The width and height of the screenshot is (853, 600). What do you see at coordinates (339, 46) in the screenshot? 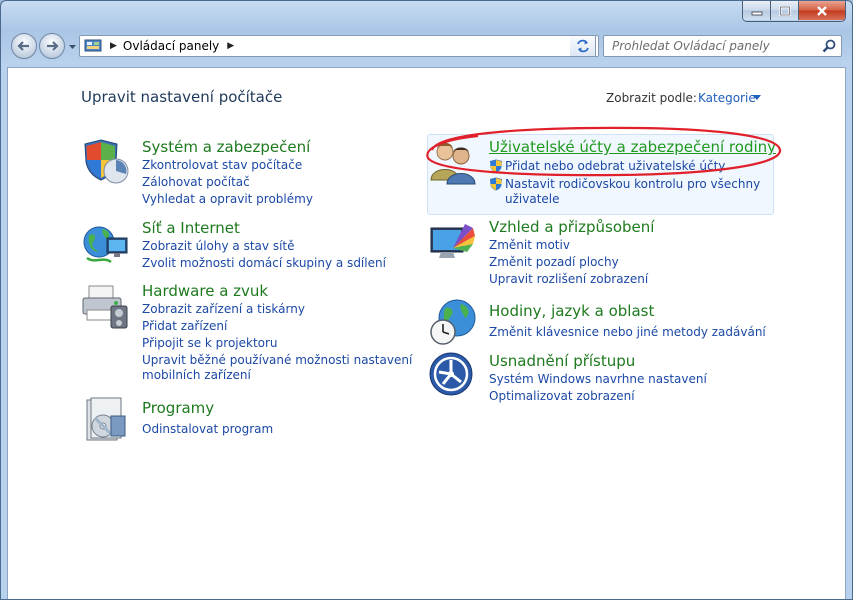
I see `address-bar: ▶ Ovládací panely ▶` at bounding box center [339, 46].